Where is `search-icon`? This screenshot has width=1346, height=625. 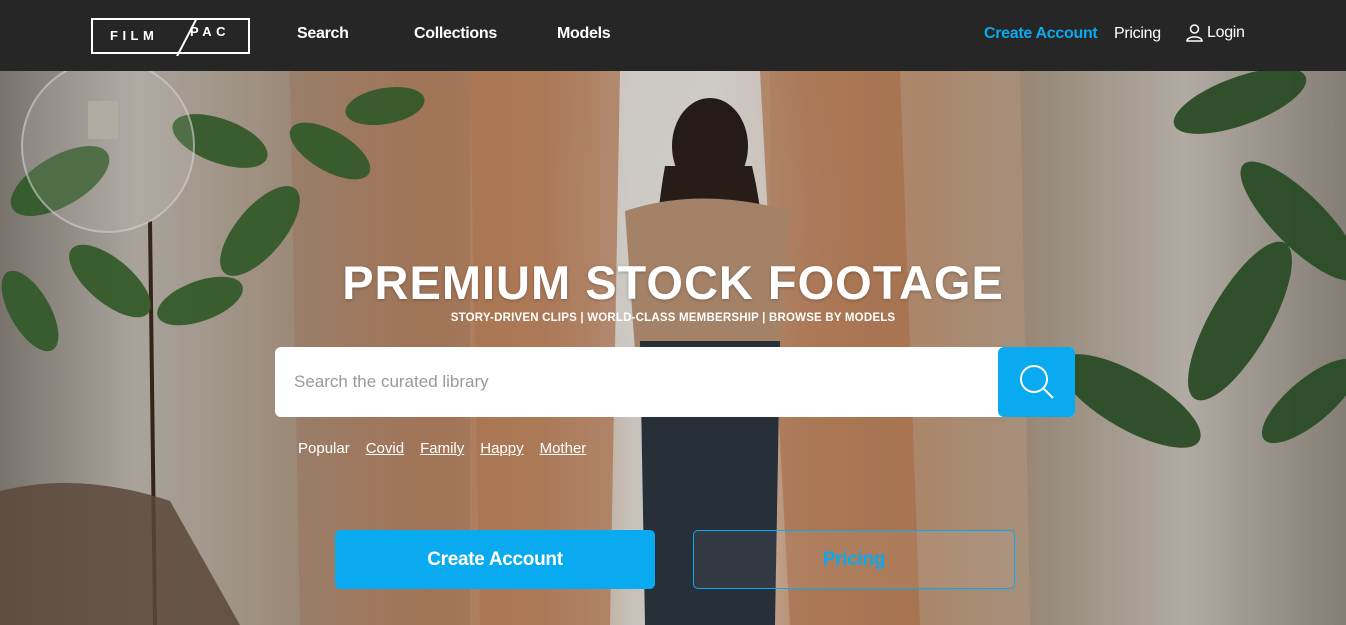 search-icon is located at coordinates (1036, 382).